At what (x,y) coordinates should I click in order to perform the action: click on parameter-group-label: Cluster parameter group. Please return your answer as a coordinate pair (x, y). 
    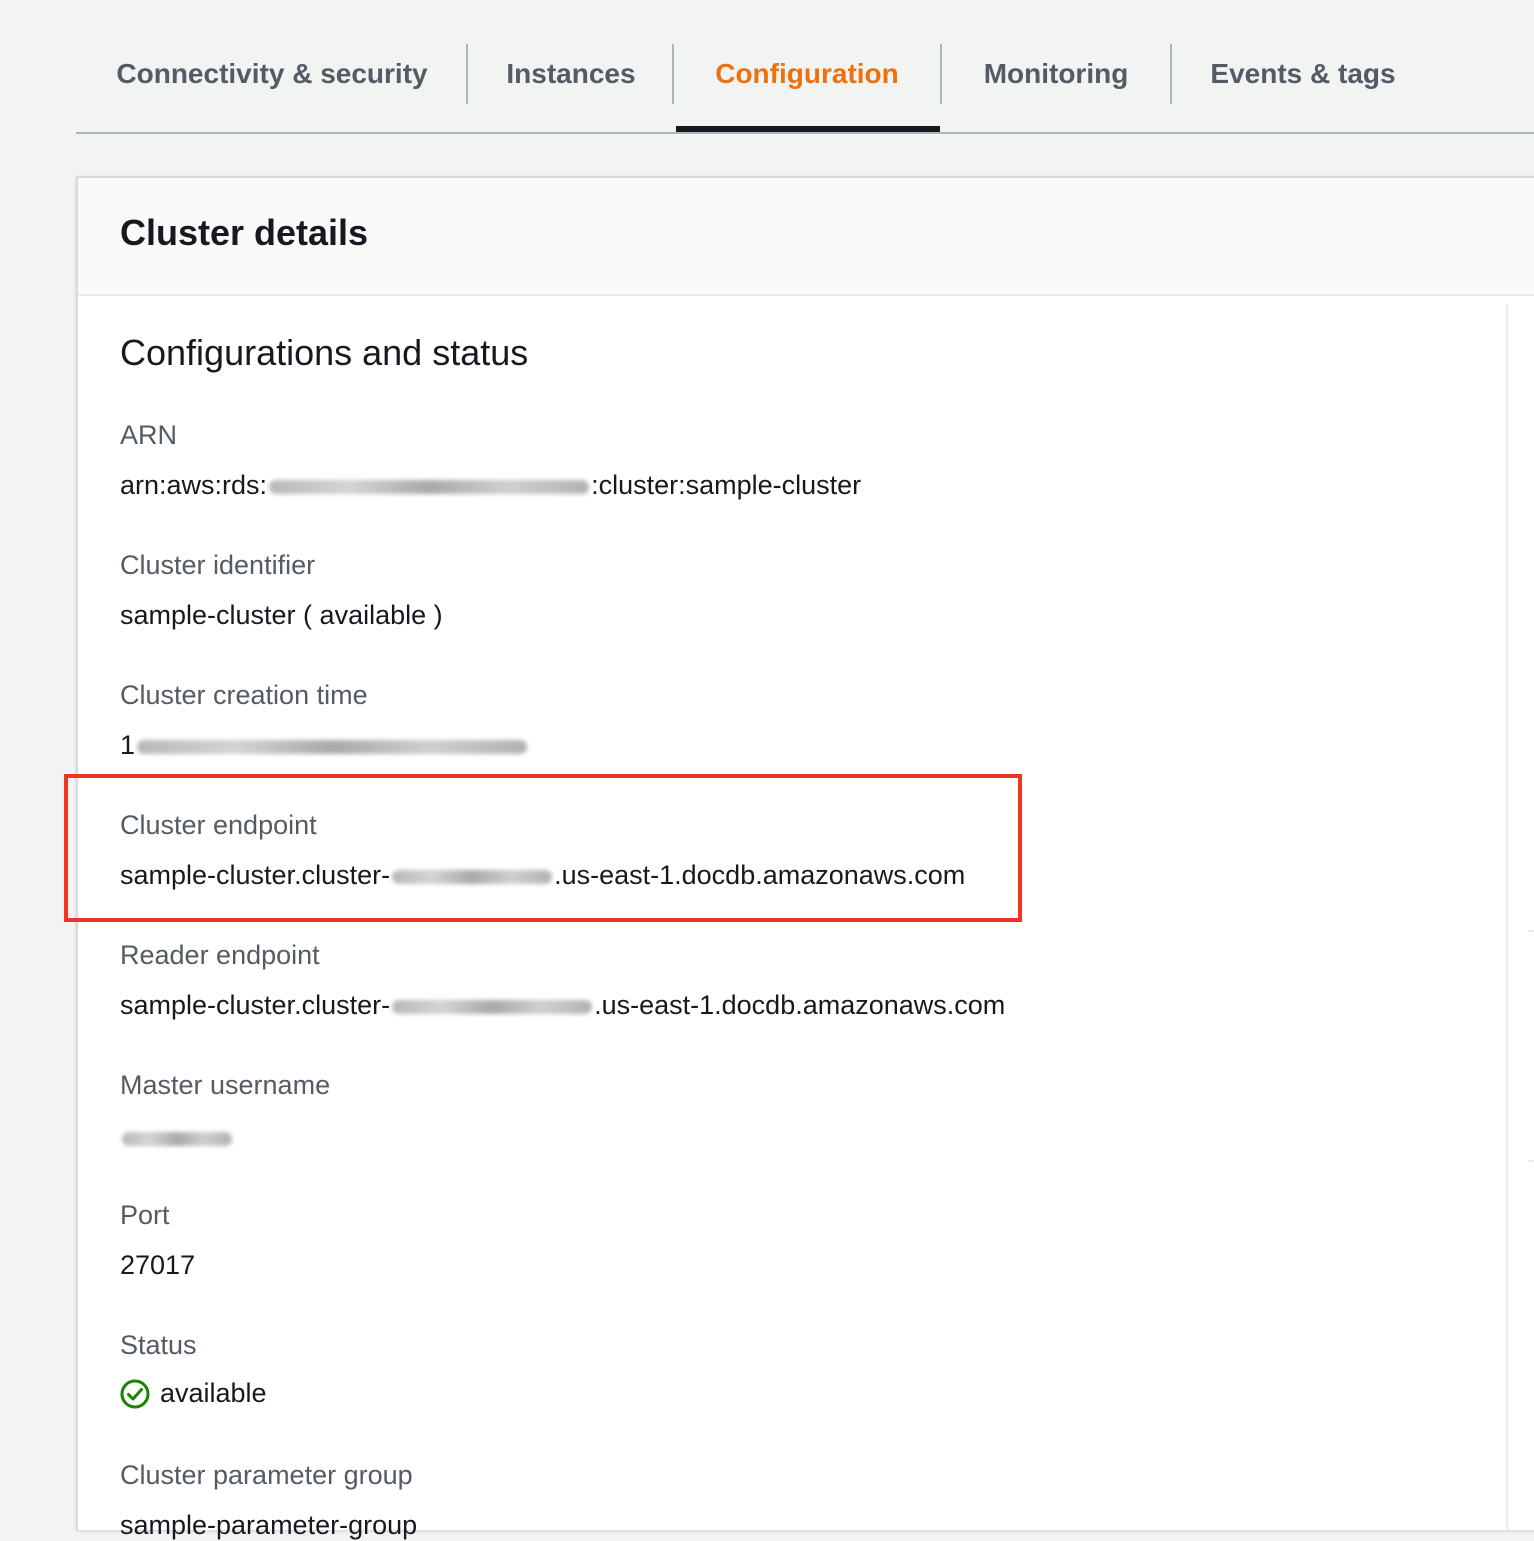
    Looking at the image, I should click on (266, 1475).